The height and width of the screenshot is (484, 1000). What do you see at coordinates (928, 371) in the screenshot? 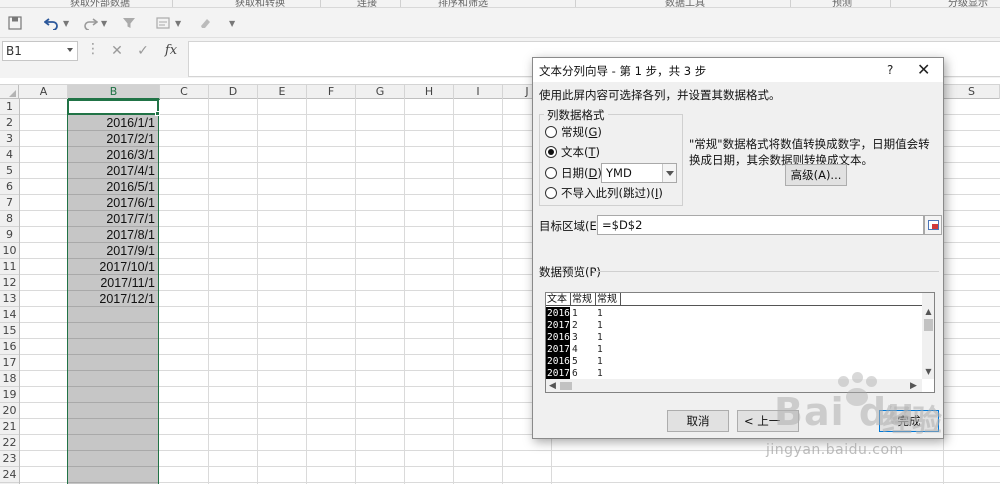
I see `scroll-down-icon: ▼` at bounding box center [928, 371].